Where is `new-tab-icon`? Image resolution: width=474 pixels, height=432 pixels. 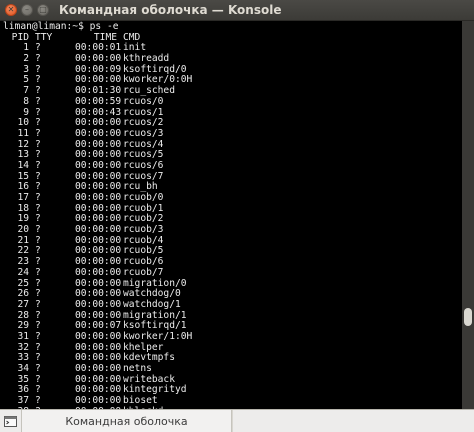
new-tab-icon is located at coordinates (11, 421).